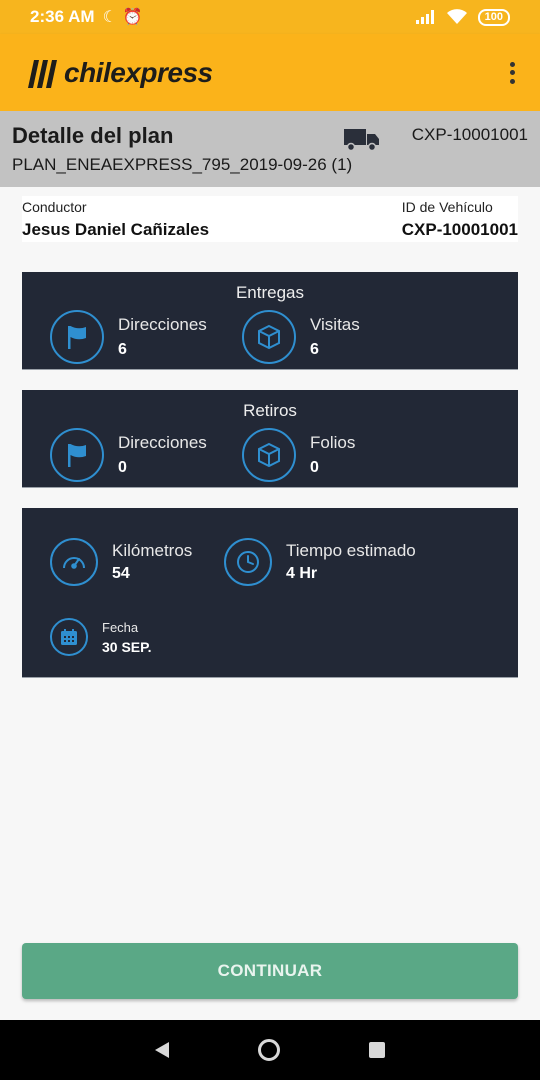 The height and width of the screenshot is (1080, 540). I want to click on clock-icon, so click(248, 562).